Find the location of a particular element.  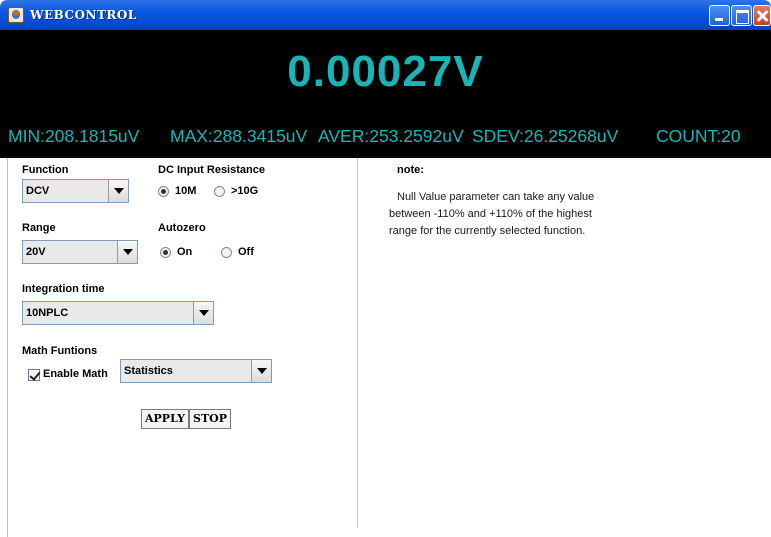

radio-autozero-off-label: Off is located at coordinates (246, 252).